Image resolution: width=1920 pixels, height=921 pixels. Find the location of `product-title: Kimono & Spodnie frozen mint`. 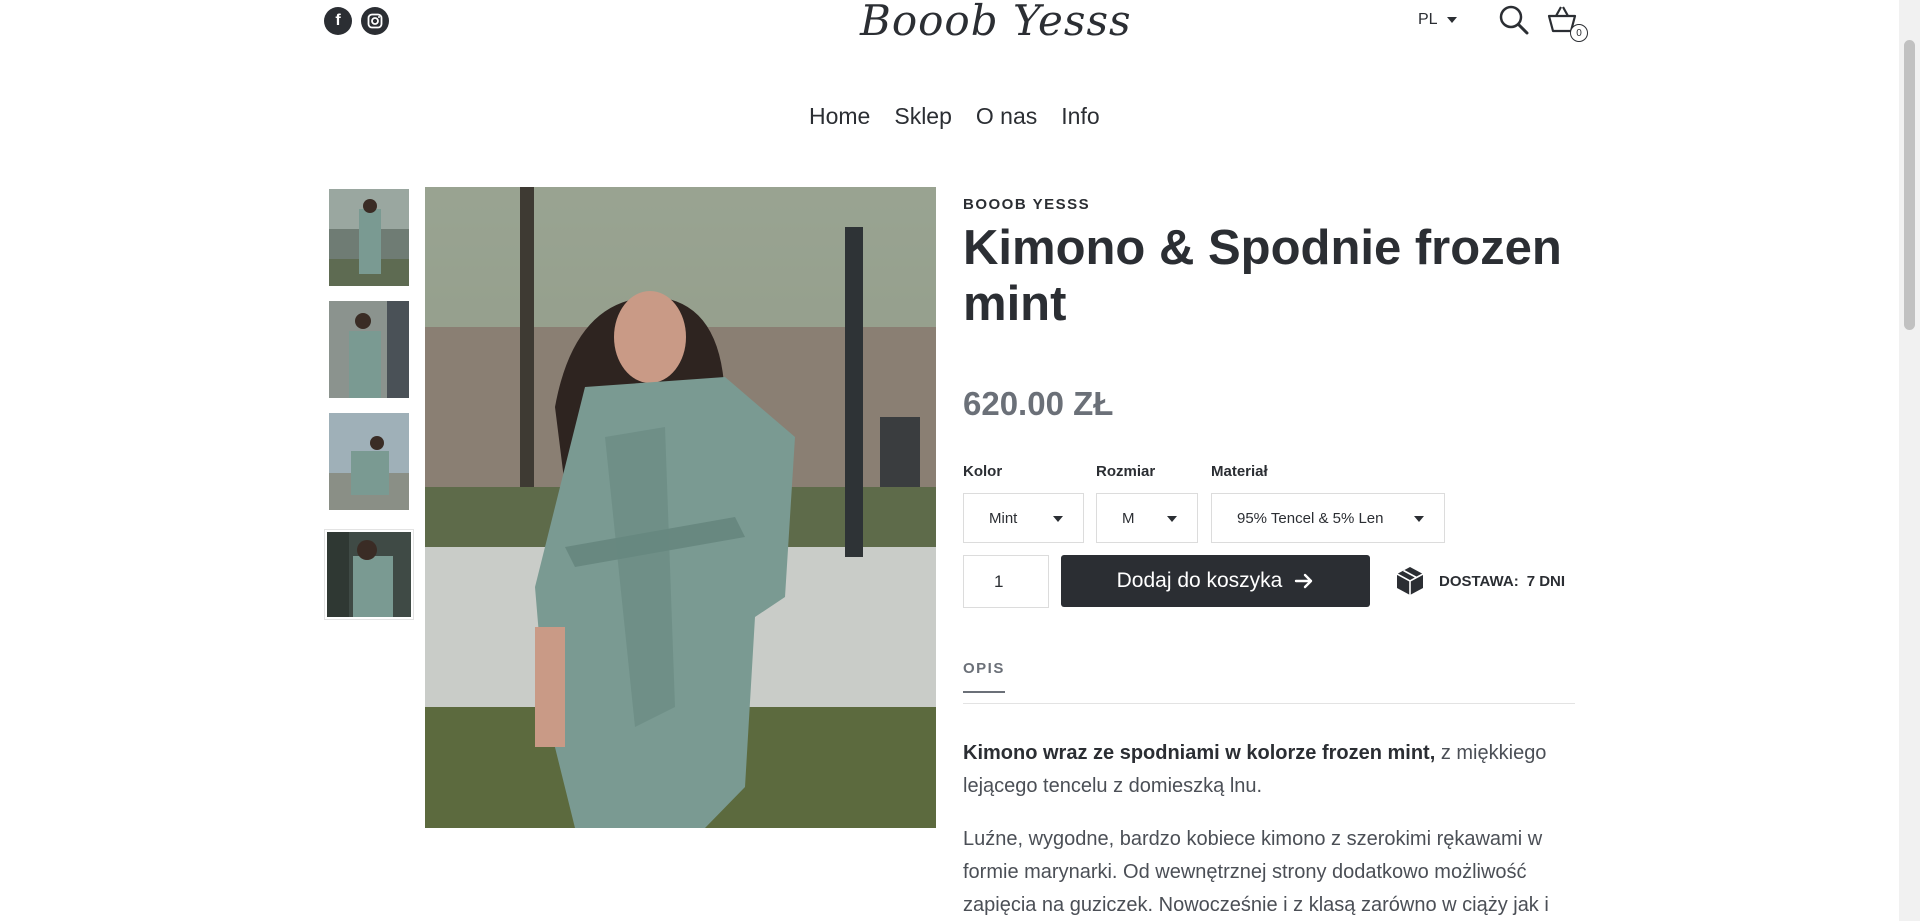

product-title: Kimono & Spodnie frozen mint is located at coordinates (1262, 276).